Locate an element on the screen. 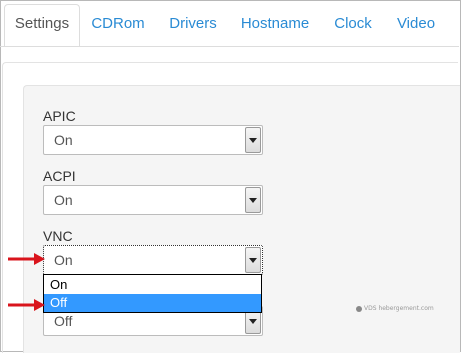 This screenshot has width=461, height=353. vnc-value: On is located at coordinates (63, 260).